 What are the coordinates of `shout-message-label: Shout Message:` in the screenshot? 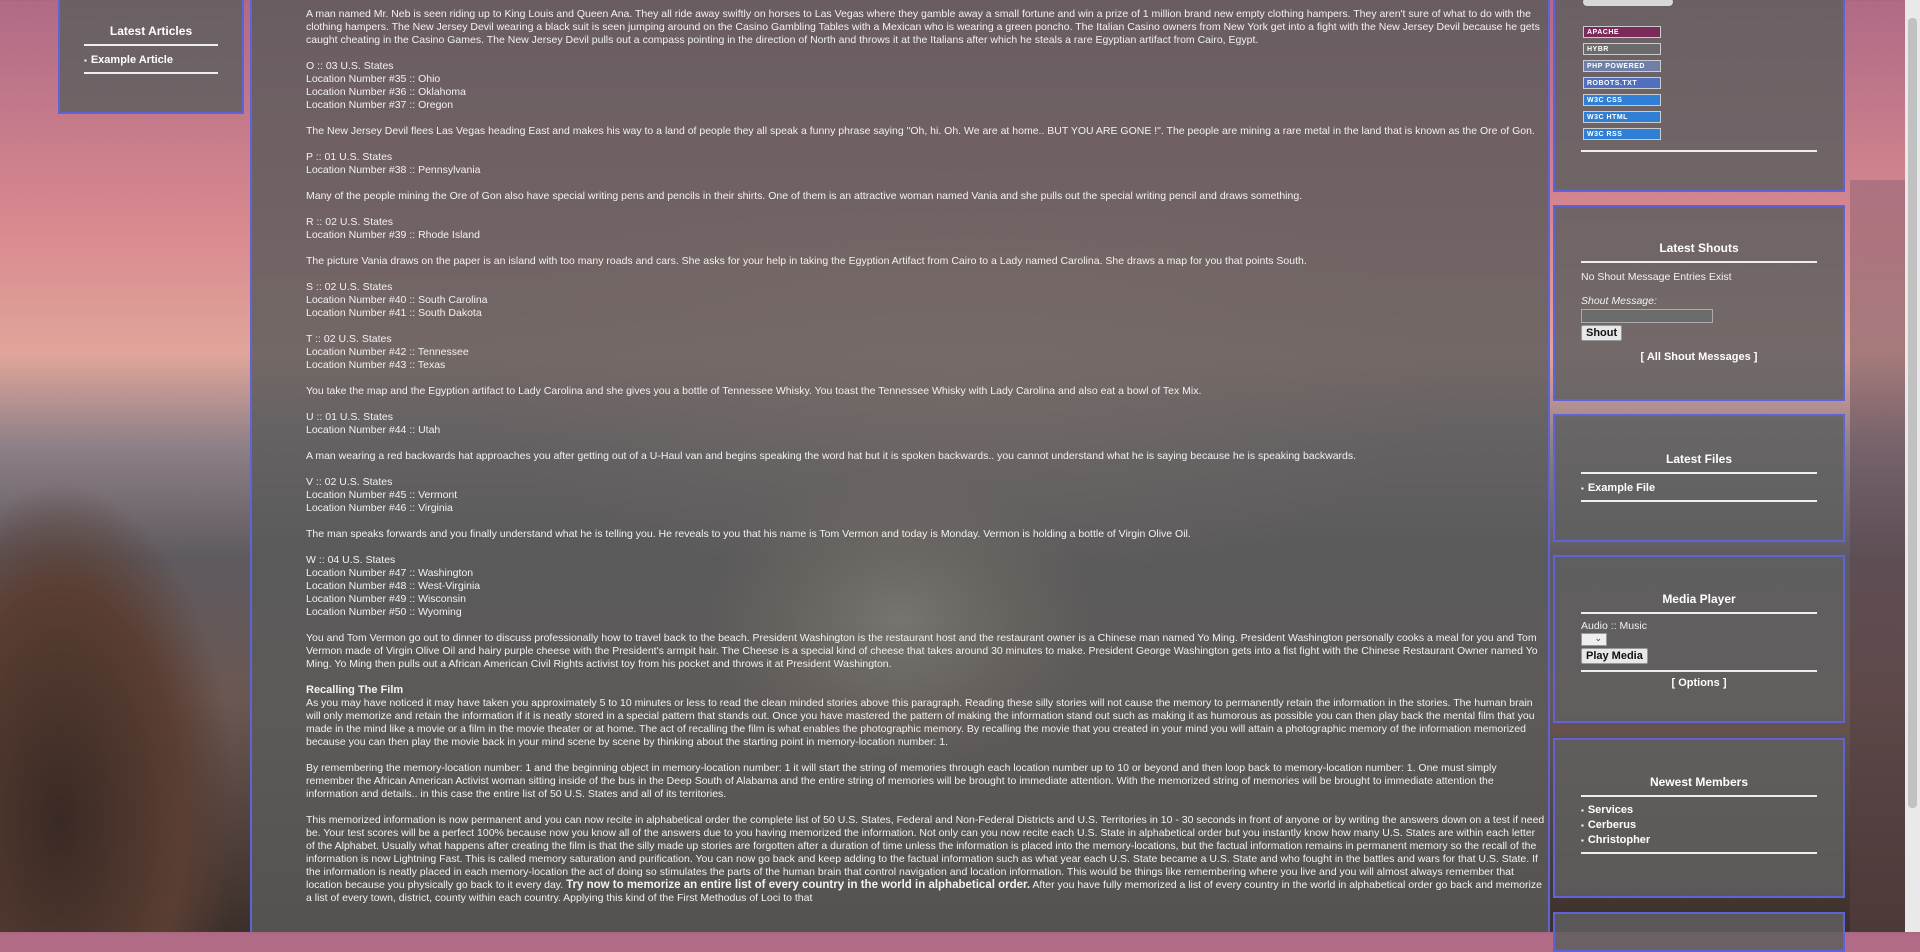 It's located at (1619, 301).